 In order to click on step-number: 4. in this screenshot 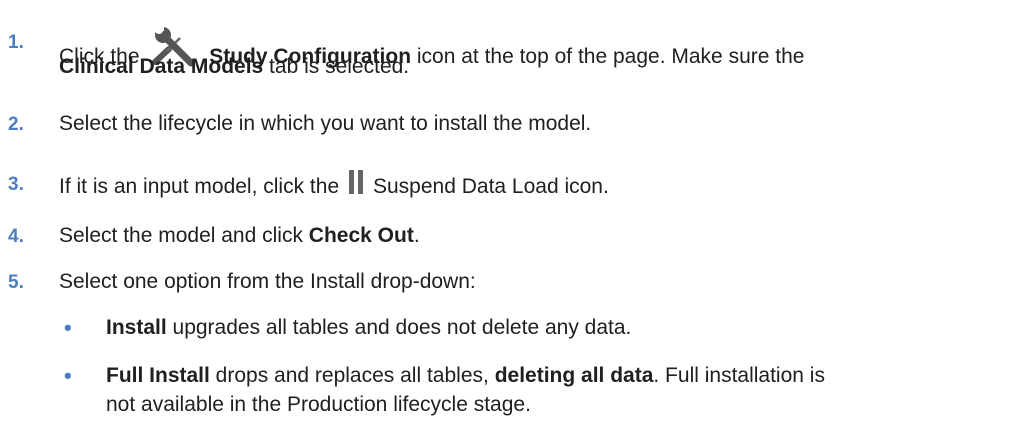, I will do `click(16, 236)`.